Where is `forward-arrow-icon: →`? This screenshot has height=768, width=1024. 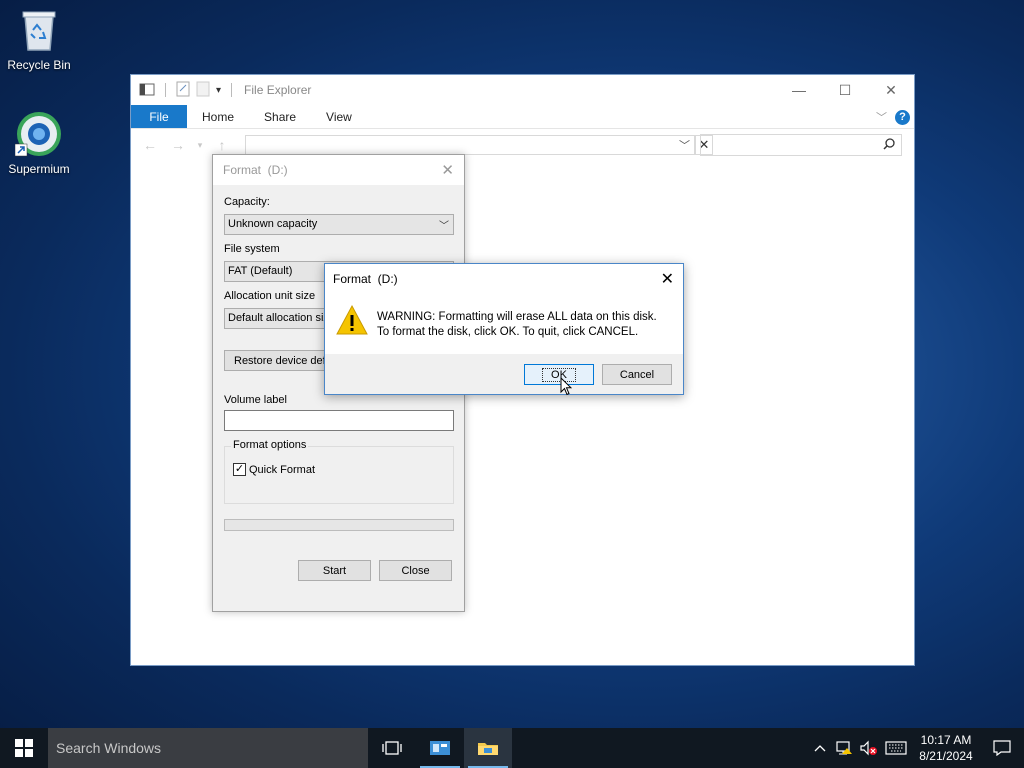 forward-arrow-icon: → is located at coordinates (178, 145).